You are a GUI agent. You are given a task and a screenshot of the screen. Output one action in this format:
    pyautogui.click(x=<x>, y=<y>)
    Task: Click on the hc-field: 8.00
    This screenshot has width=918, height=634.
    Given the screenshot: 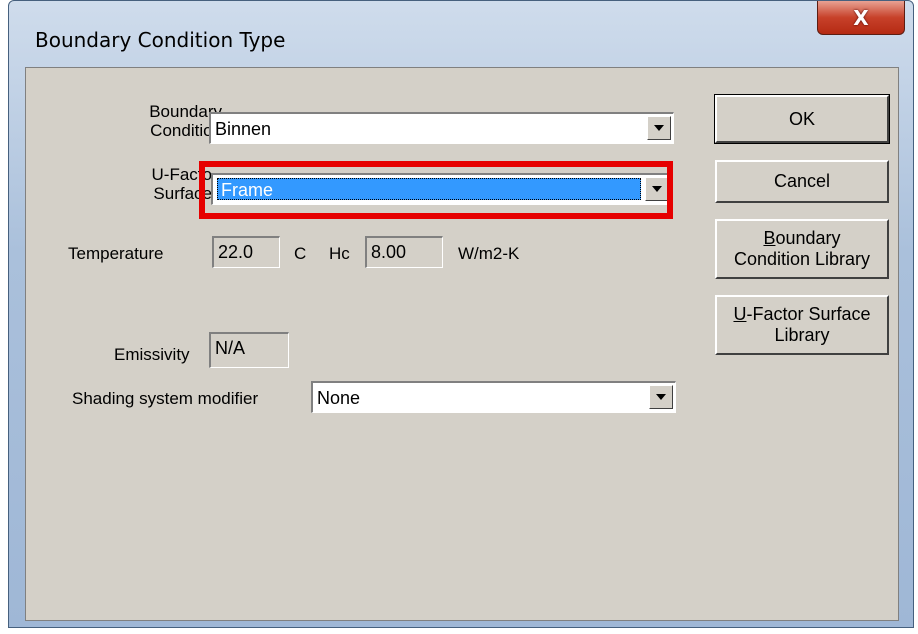 What is the action you would take?
    pyautogui.click(x=404, y=252)
    